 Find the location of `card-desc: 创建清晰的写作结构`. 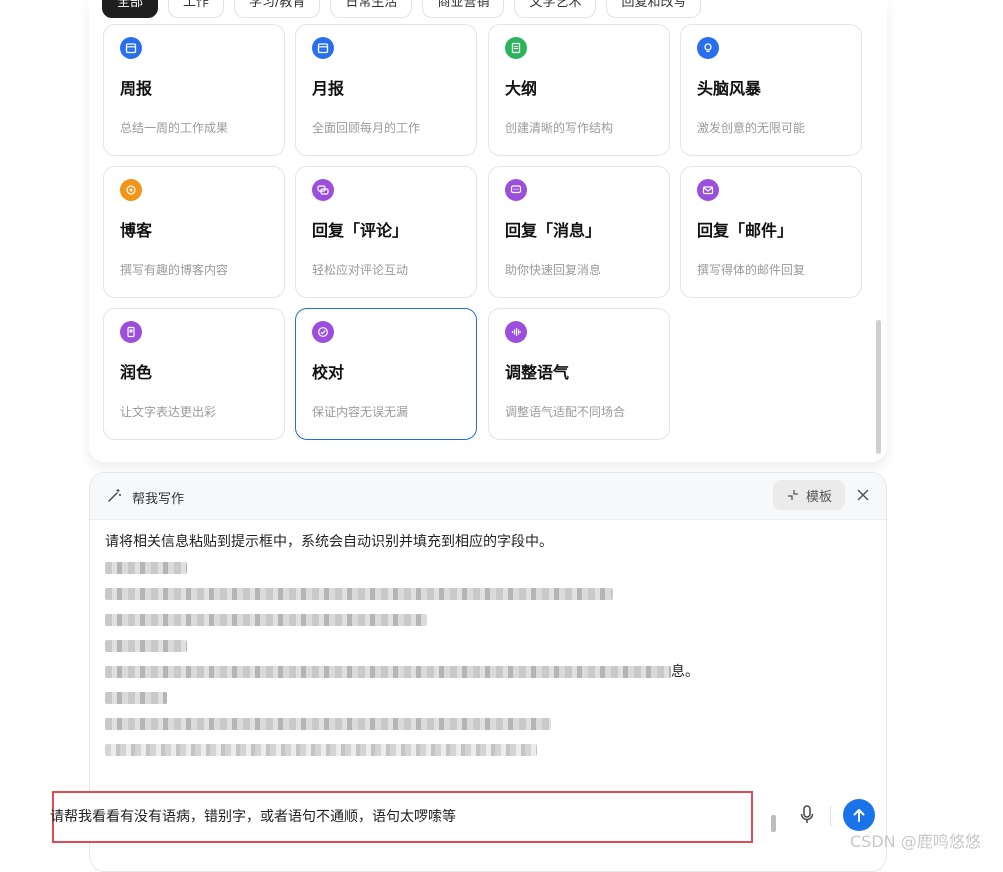

card-desc: 创建清晰的写作结构 is located at coordinates (559, 128).